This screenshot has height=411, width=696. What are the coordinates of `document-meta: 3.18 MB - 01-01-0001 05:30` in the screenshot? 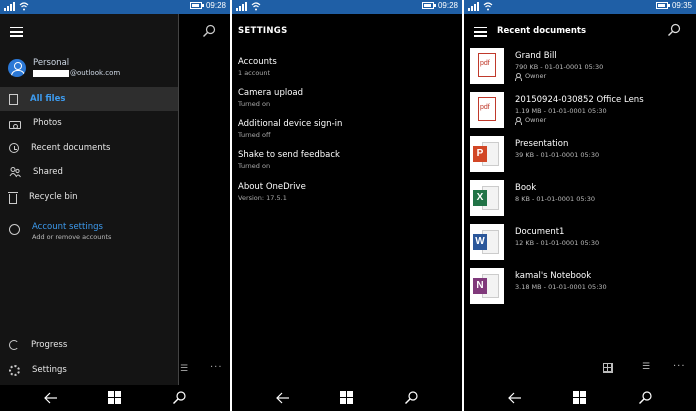 It's located at (561, 287).